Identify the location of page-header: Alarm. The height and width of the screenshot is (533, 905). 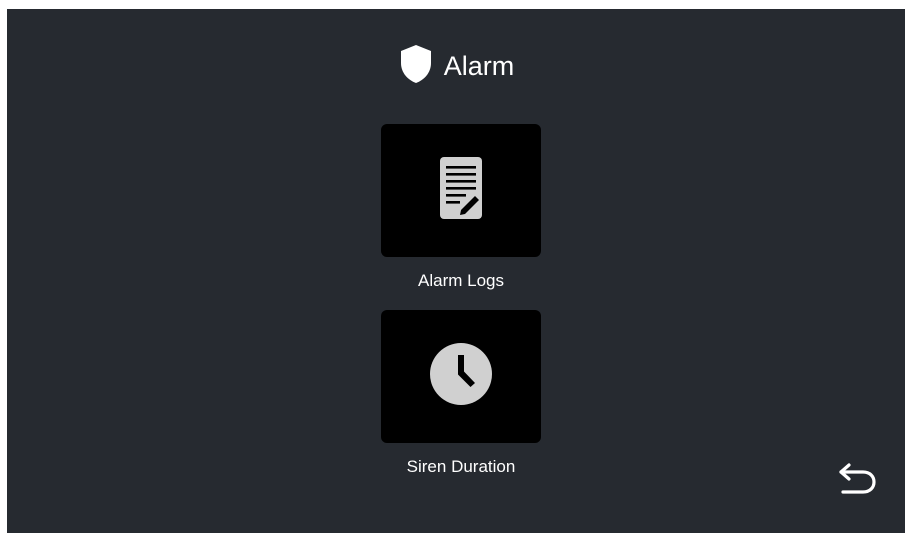
(456, 66).